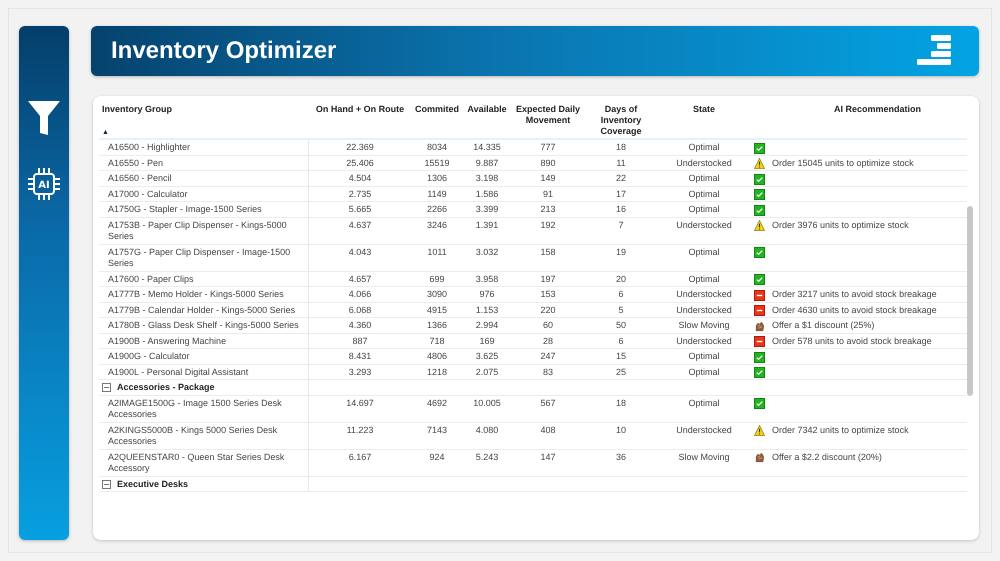 The height and width of the screenshot is (561, 1000). Describe the element at coordinates (487, 309) in the screenshot. I see `table-cell: 1.153` at that location.